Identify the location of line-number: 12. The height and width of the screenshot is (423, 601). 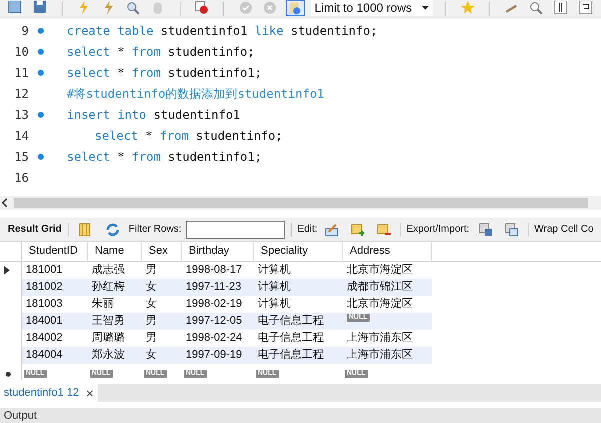
(21, 94).